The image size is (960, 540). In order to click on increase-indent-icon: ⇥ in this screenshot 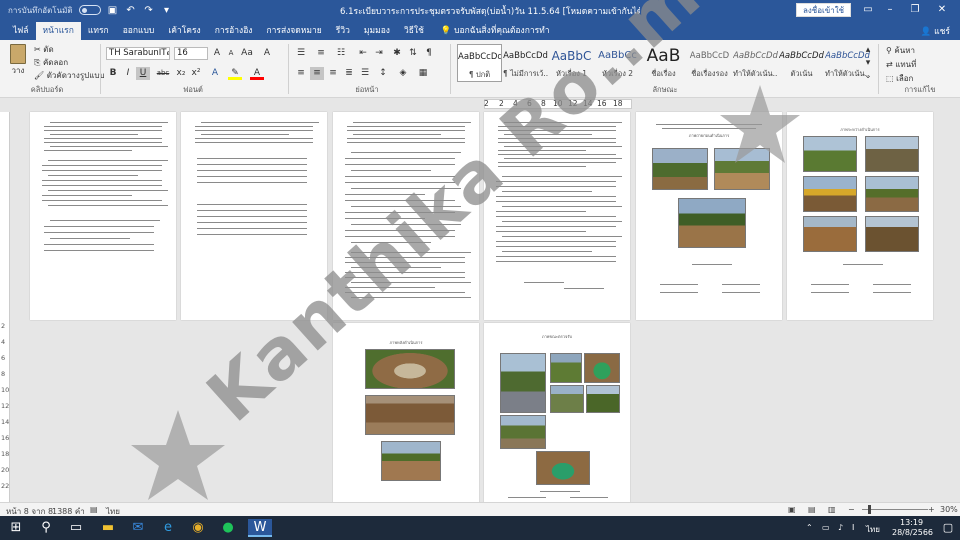, I will do `click(379, 53)`.